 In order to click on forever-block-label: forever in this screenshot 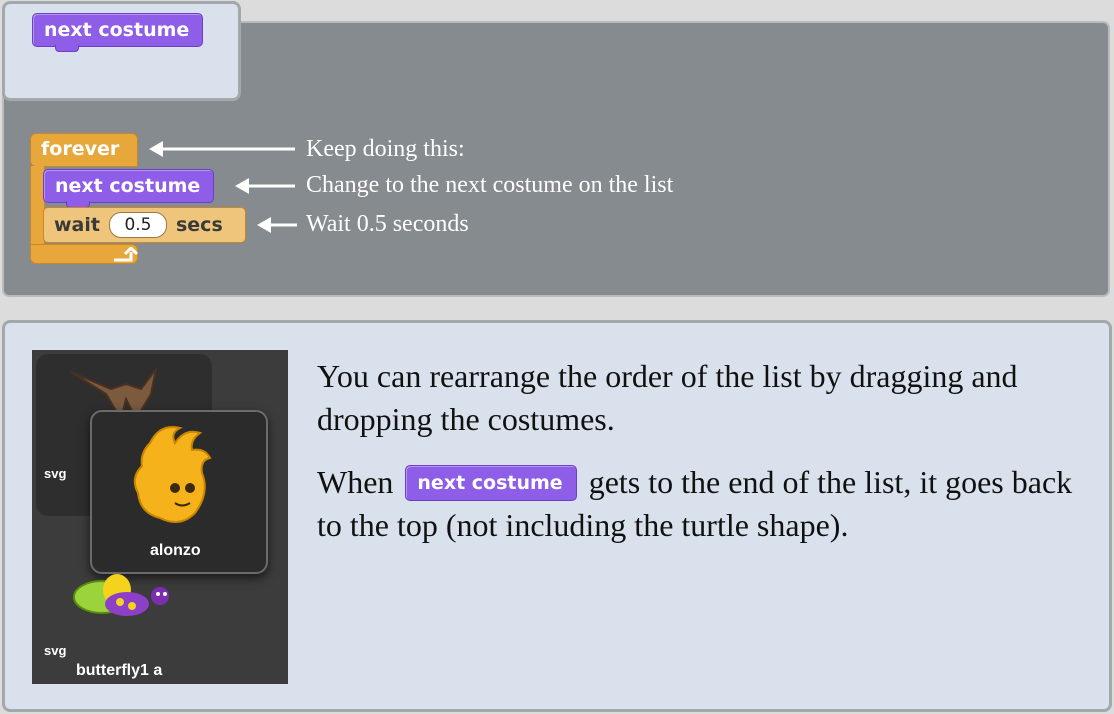, I will do `click(80, 149)`.